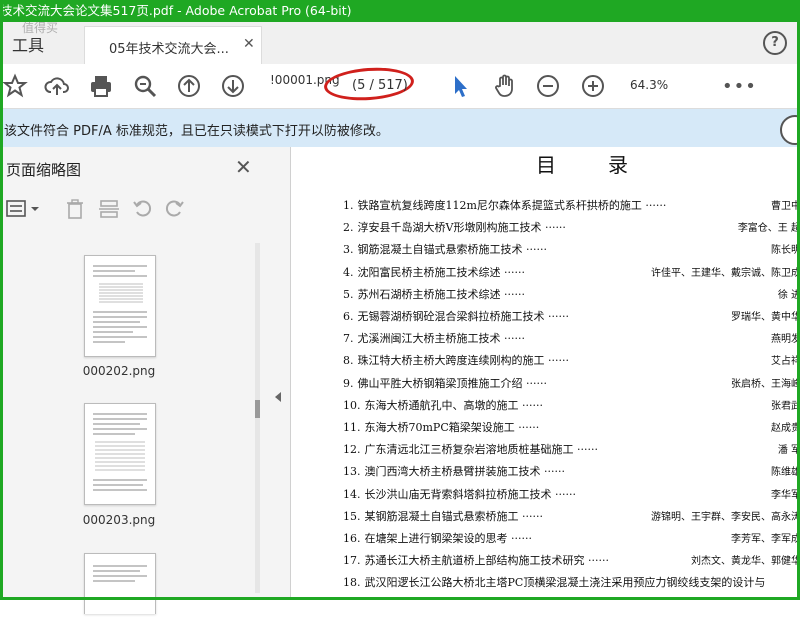 The image size is (800, 618). What do you see at coordinates (554, 582) in the screenshot?
I see `toc-entry-title: 18. 武汉阳逻长江公路大桥北主塔PC顶横梁混凝土浇注采用预应力钢绞线支架的设计与` at bounding box center [554, 582].